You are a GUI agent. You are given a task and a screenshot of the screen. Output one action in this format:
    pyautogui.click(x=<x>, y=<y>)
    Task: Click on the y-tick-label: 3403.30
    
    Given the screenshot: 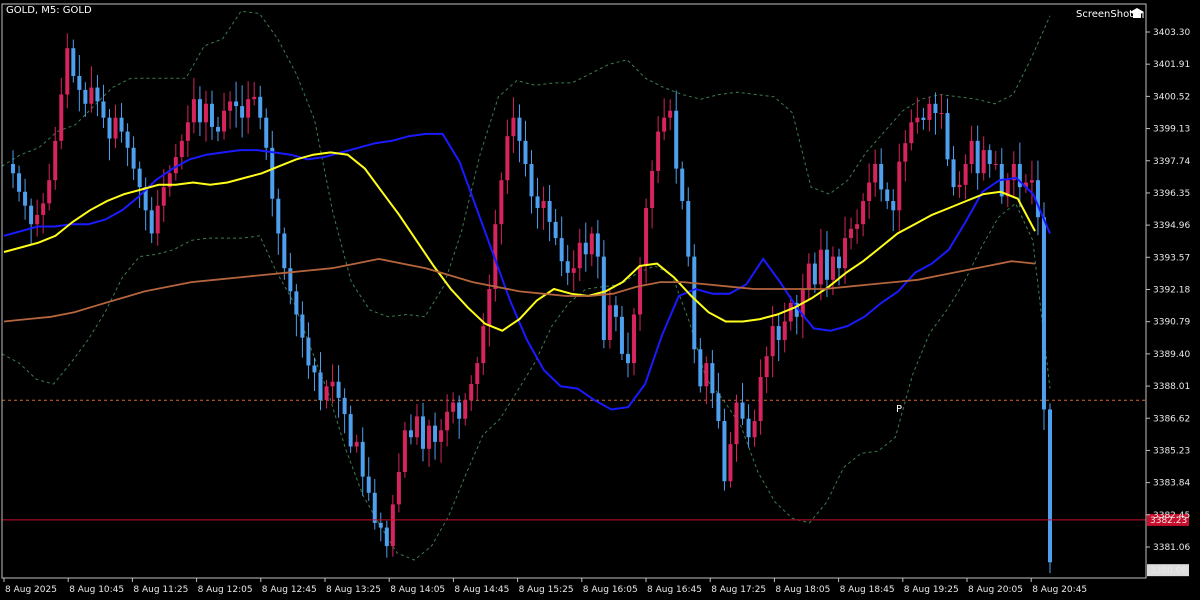 What is the action you would take?
    pyautogui.click(x=1171, y=33)
    